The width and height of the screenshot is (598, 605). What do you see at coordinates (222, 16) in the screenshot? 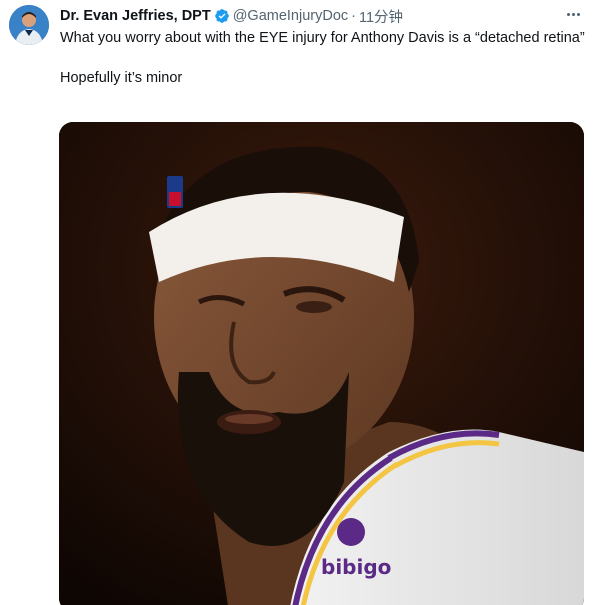
I see `verified-badge-icon` at bounding box center [222, 16].